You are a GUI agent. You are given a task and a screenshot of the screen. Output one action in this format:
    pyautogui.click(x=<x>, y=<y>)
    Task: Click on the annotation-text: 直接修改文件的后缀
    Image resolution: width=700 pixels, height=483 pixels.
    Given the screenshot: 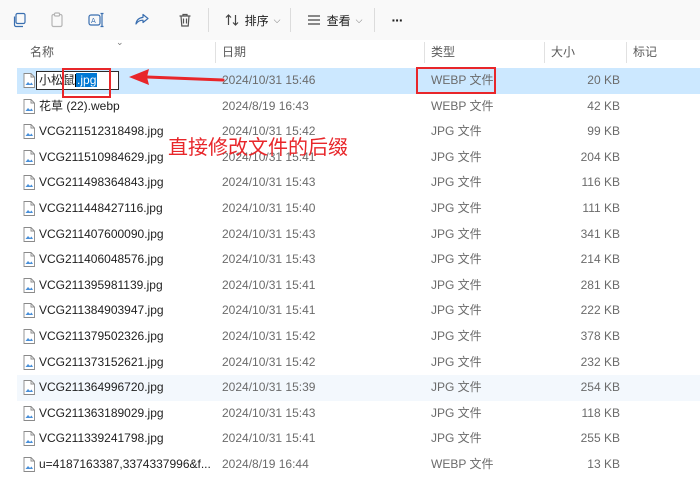 What is the action you would take?
    pyautogui.click(x=258, y=147)
    